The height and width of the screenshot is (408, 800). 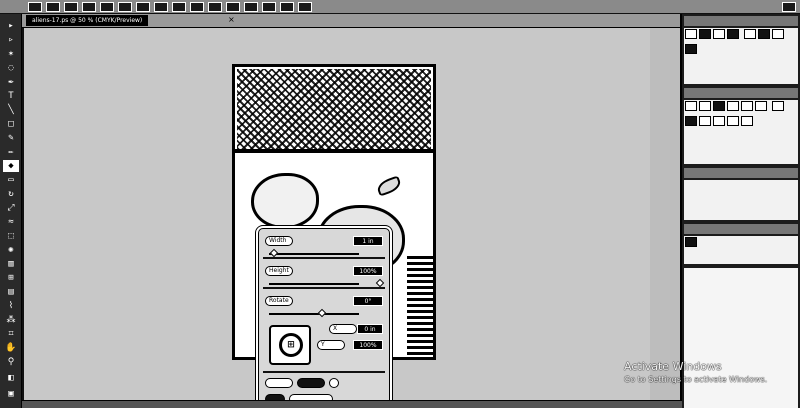 What do you see at coordinates (87, 20) in the screenshot?
I see `document-tab: aliens-17.ps @ 50 % (CMYK/Preview)` at bounding box center [87, 20].